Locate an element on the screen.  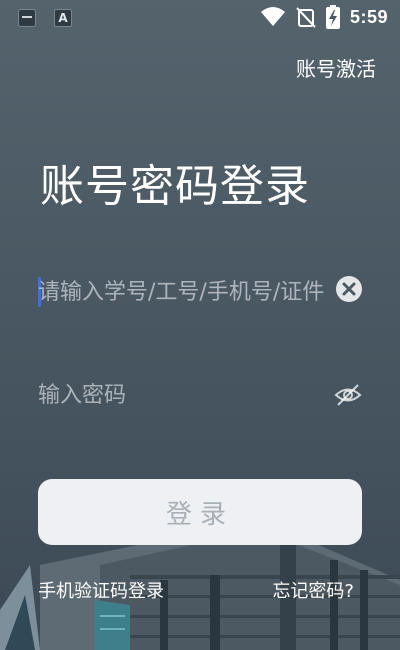
forgot-password-link: 忘记密码? is located at coordinates (313, 590).